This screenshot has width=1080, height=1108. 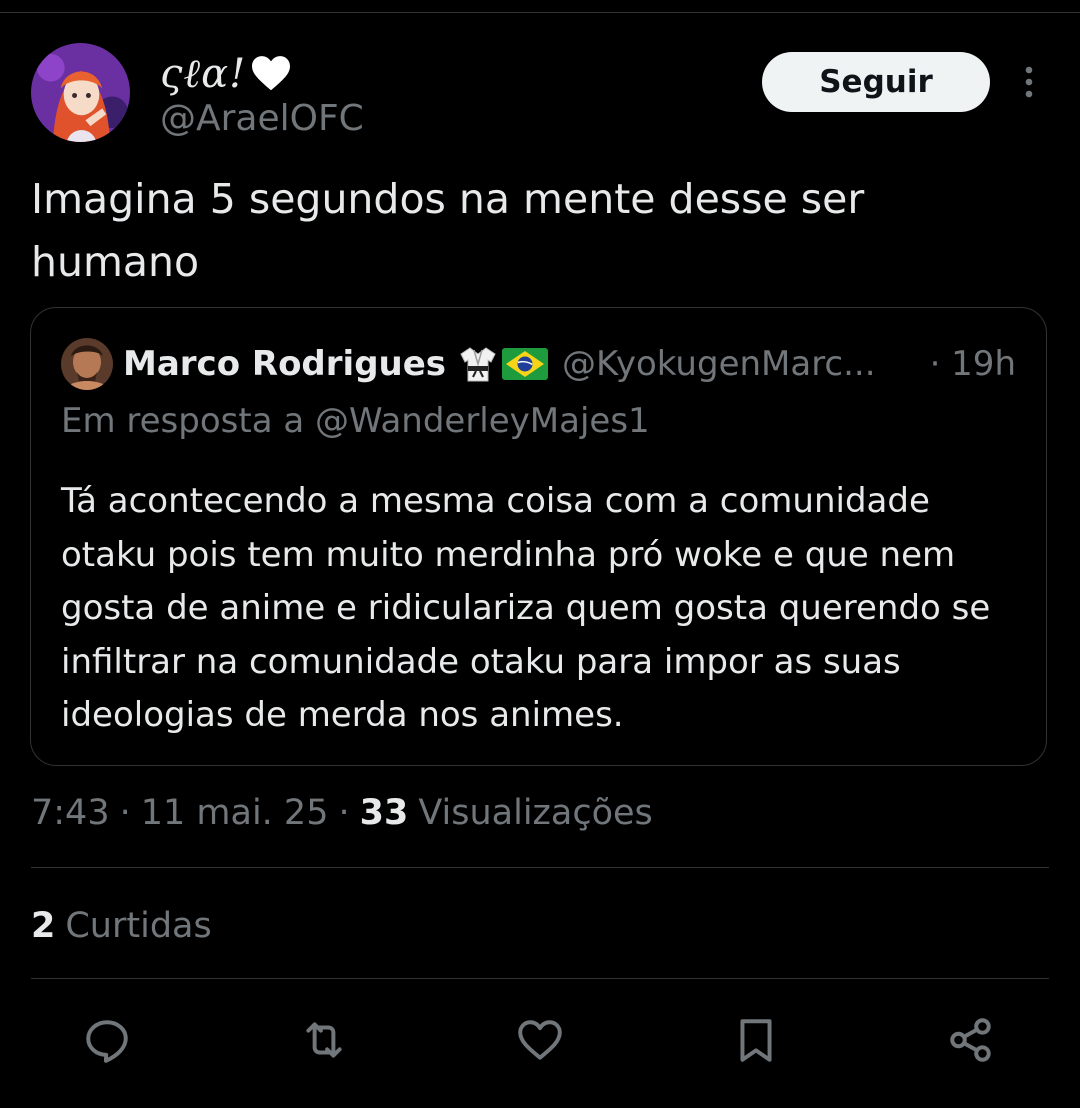 I want to click on profile-avatar-icon, so click(x=87, y=364).